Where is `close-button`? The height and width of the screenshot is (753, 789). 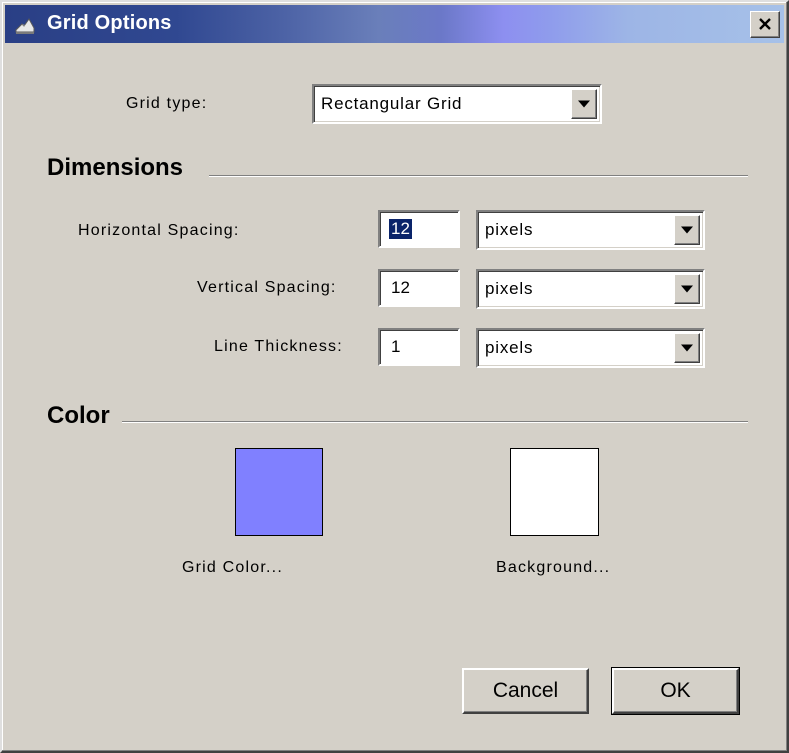 close-button is located at coordinates (765, 24).